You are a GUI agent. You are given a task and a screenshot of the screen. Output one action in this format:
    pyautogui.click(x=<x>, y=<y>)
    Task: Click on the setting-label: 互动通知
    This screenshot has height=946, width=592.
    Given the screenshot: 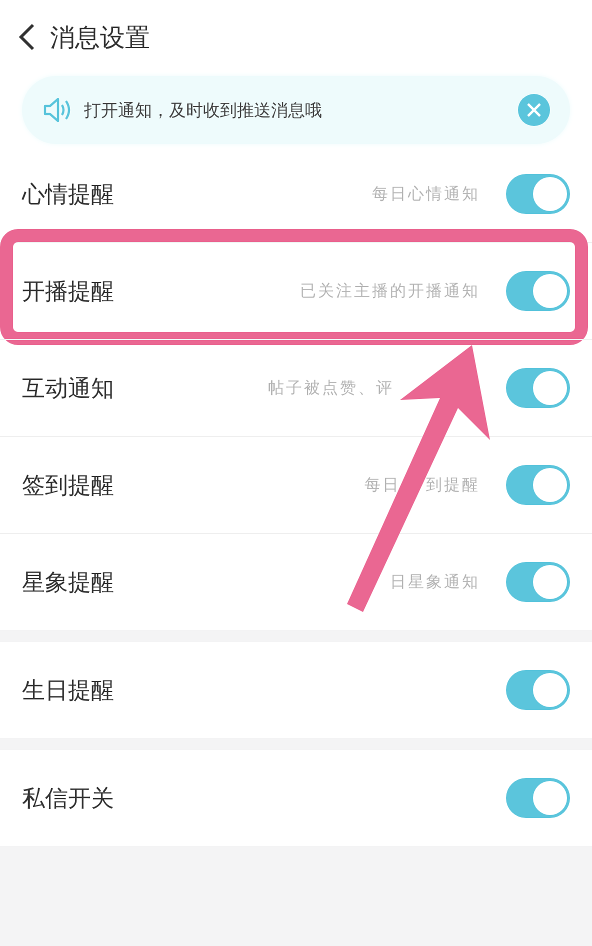 What is the action you would take?
    pyautogui.click(x=68, y=389)
    